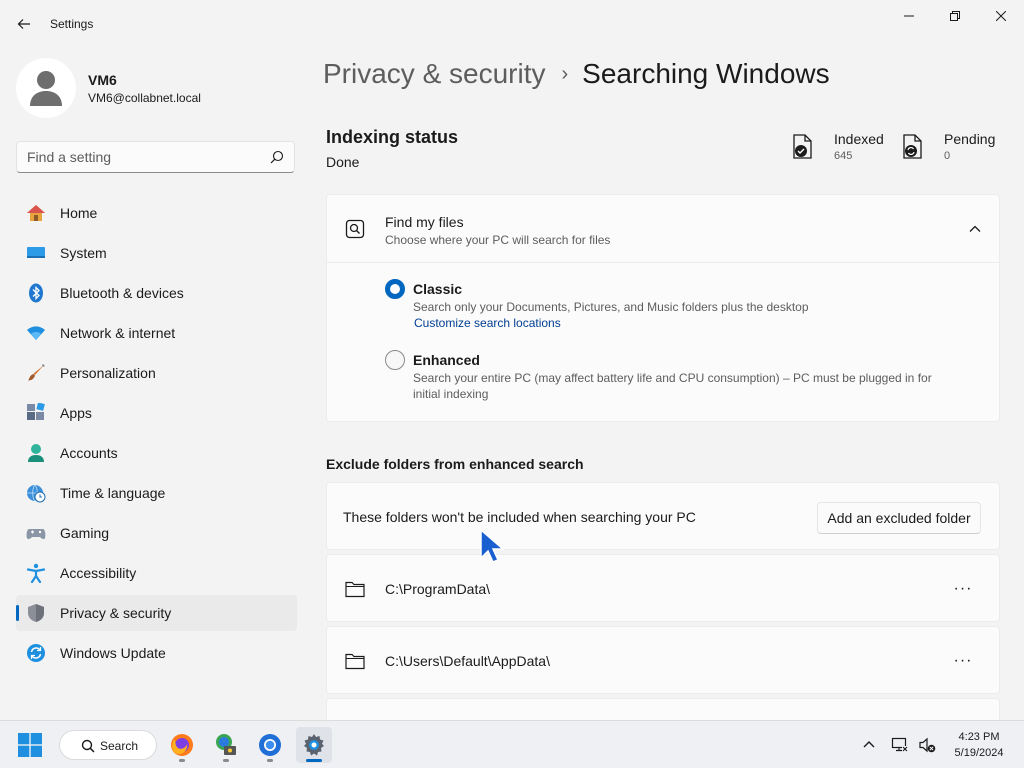  What do you see at coordinates (122, 293) in the screenshot?
I see `sidebar-item-label: Bluetooth & devices` at bounding box center [122, 293].